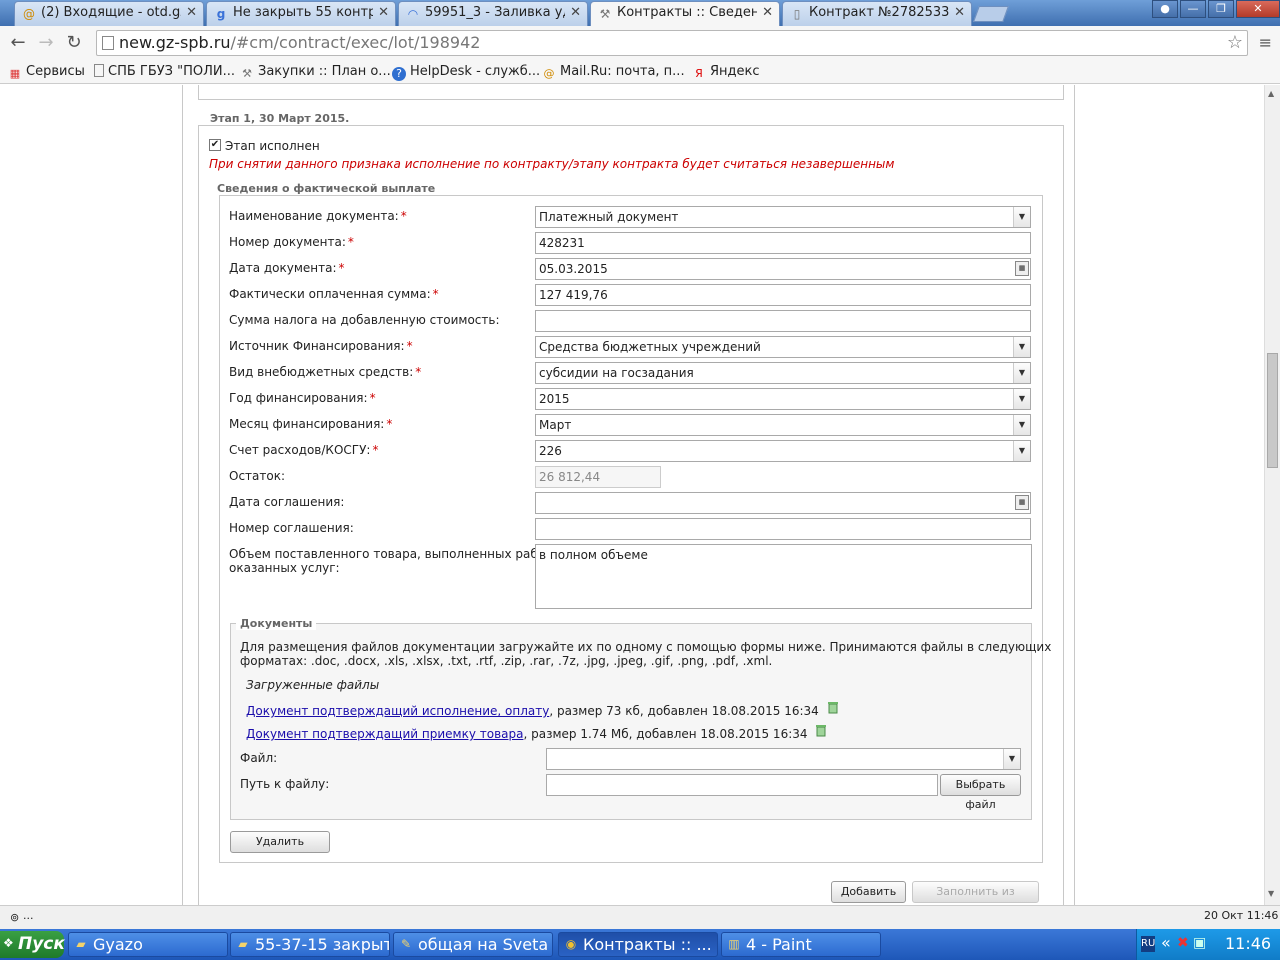 This screenshot has height=960, width=1280. I want to click on maximize-button: ❐, so click(1221, 9).